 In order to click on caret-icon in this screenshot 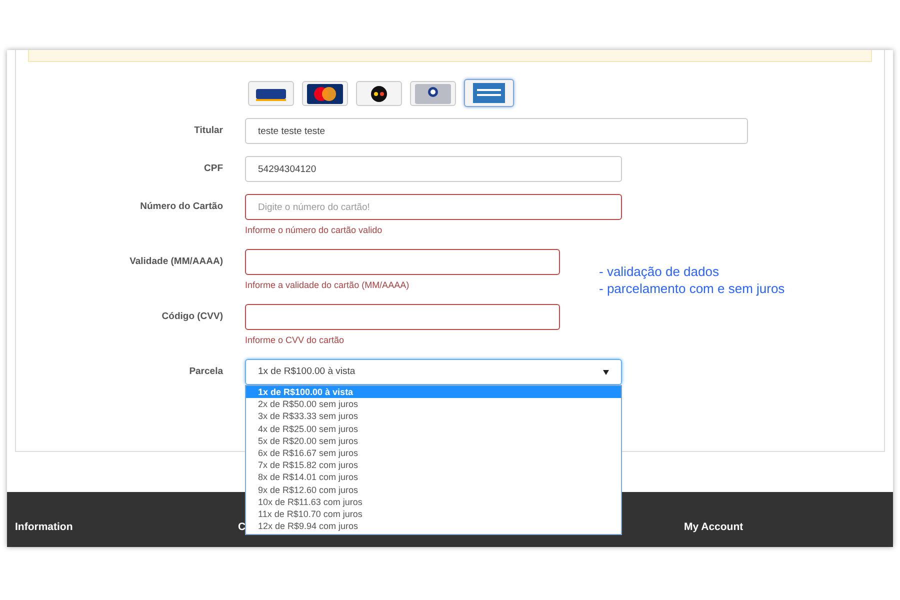, I will do `click(606, 372)`.